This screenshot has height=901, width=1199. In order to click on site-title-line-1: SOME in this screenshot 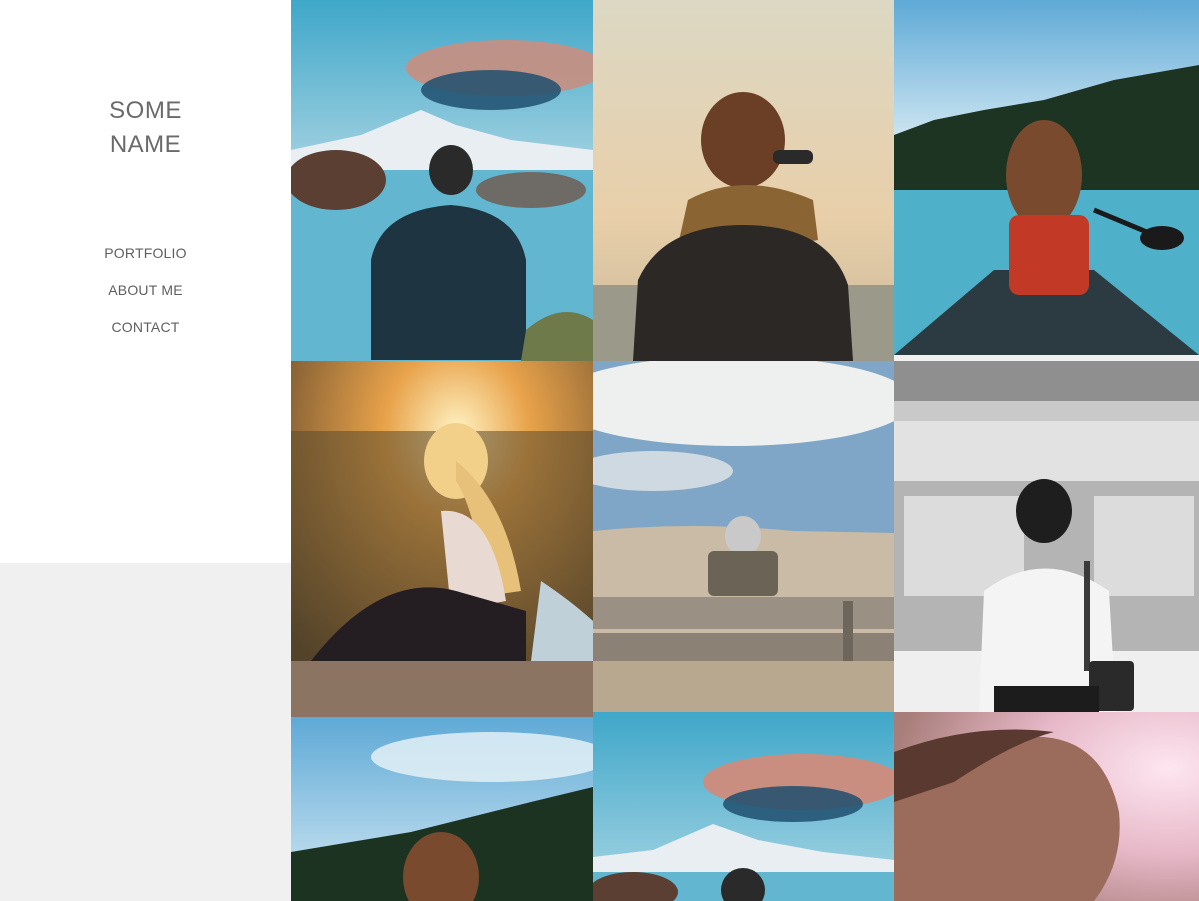, I will do `click(145, 110)`.